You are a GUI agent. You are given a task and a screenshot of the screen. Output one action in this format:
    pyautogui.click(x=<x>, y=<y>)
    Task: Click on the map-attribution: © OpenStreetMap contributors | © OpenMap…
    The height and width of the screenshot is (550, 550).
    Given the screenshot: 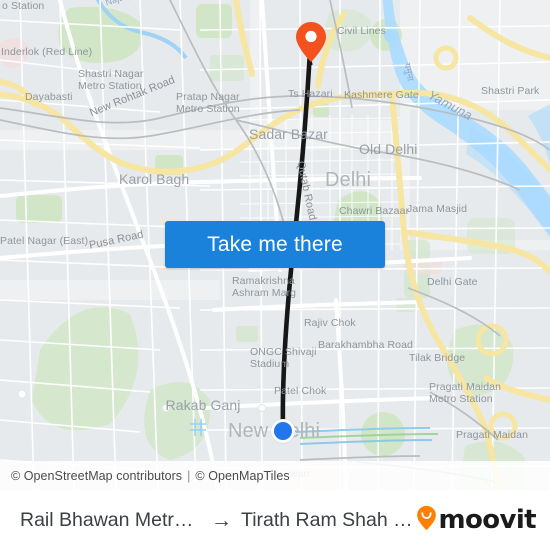 What is the action you would take?
    pyautogui.click(x=275, y=475)
    